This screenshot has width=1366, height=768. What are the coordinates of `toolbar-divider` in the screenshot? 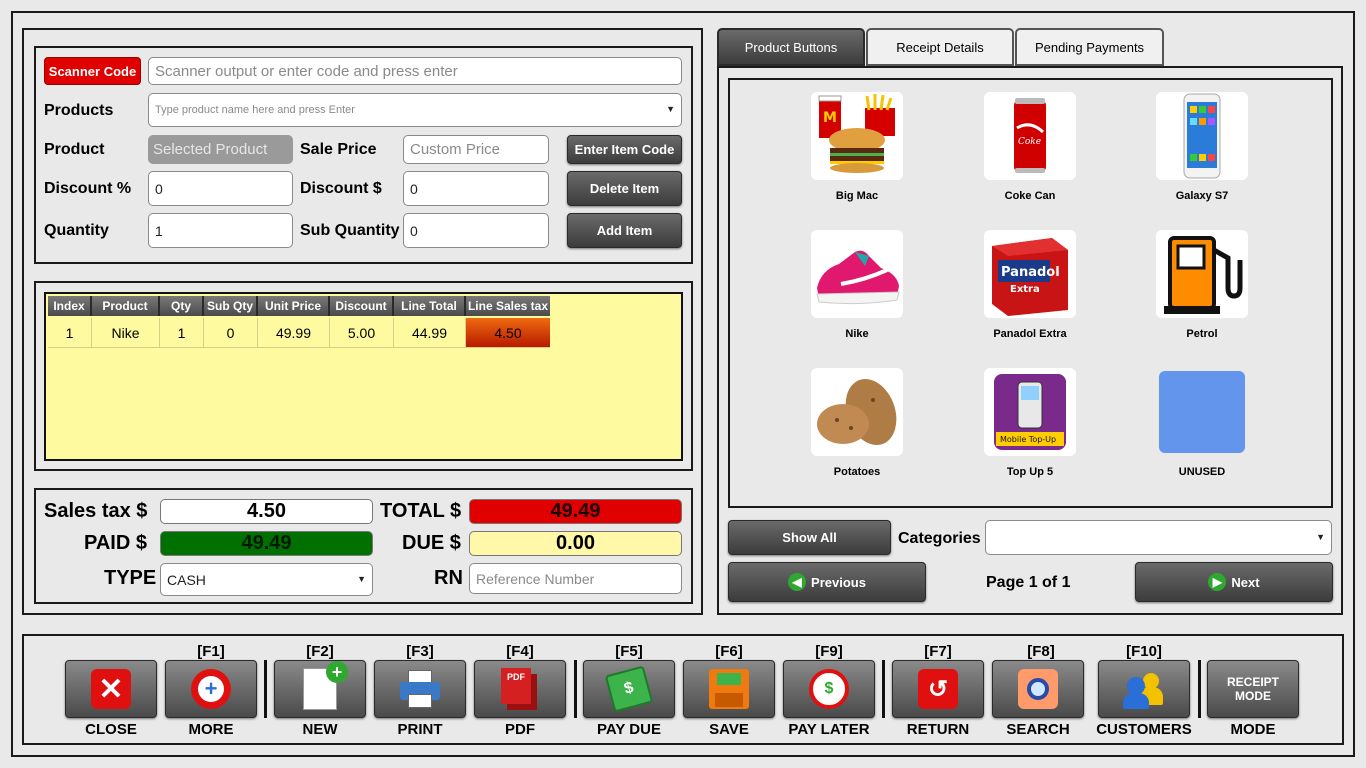 It's located at (265, 689).